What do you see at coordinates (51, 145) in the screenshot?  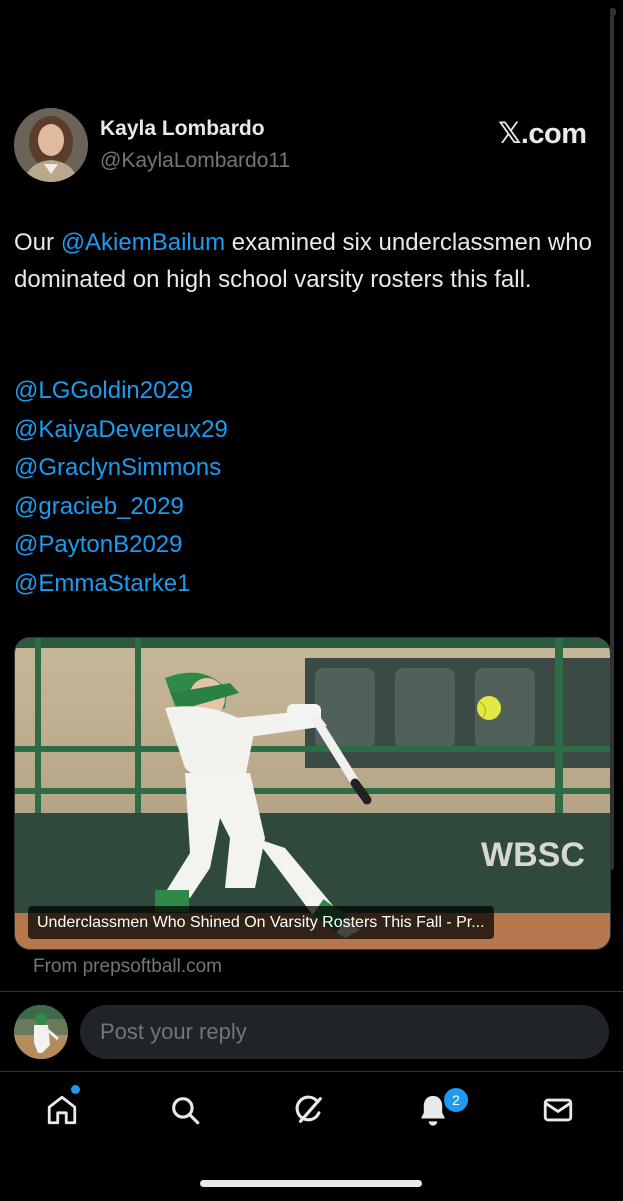 I see `author-avatar` at bounding box center [51, 145].